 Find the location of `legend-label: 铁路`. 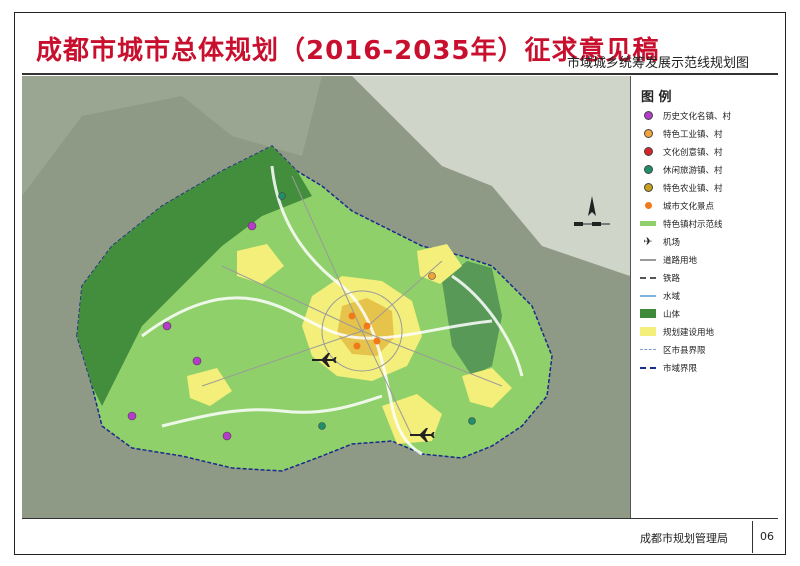

legend-label: 铁路 is located at coordinates (672, 278).